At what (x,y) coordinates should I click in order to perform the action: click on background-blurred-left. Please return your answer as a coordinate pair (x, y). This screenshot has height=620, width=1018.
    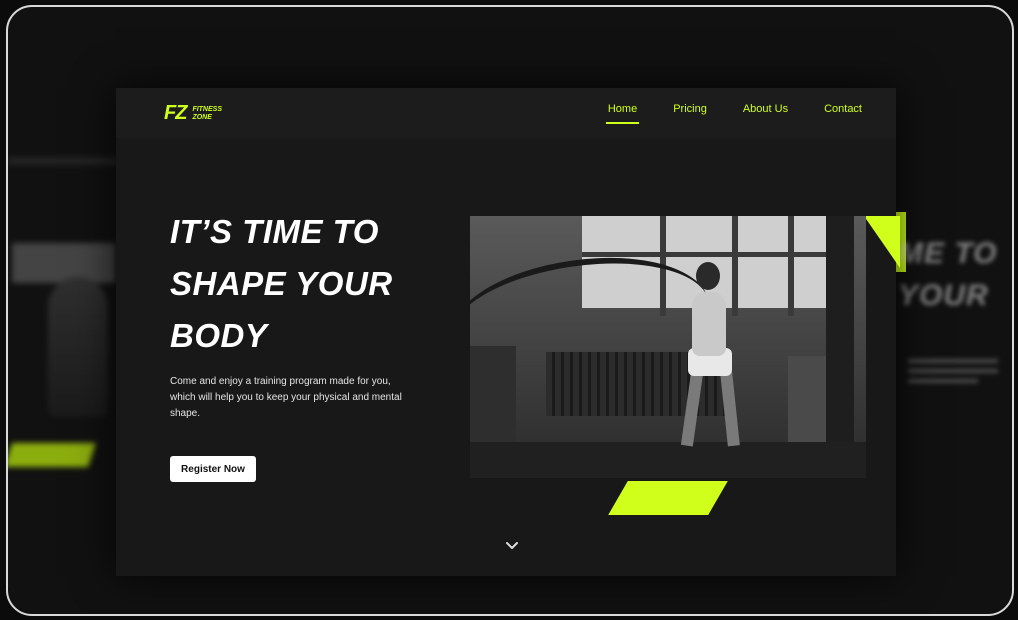
    Looking at the image, I should click on (68, 337).